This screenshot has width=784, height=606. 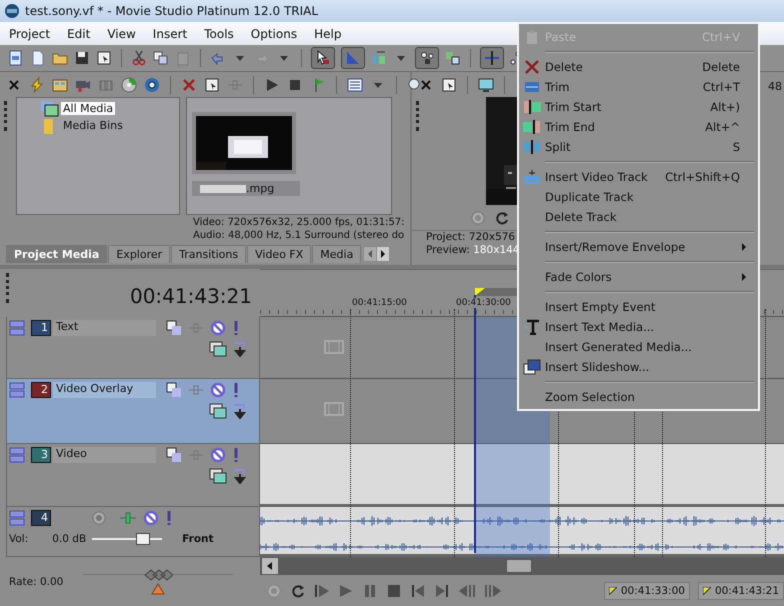 What do you see at coordinates (191, 296) in the screenshot?
I see `time-display: 00:41:43:21` at bounding box center [191, 296].